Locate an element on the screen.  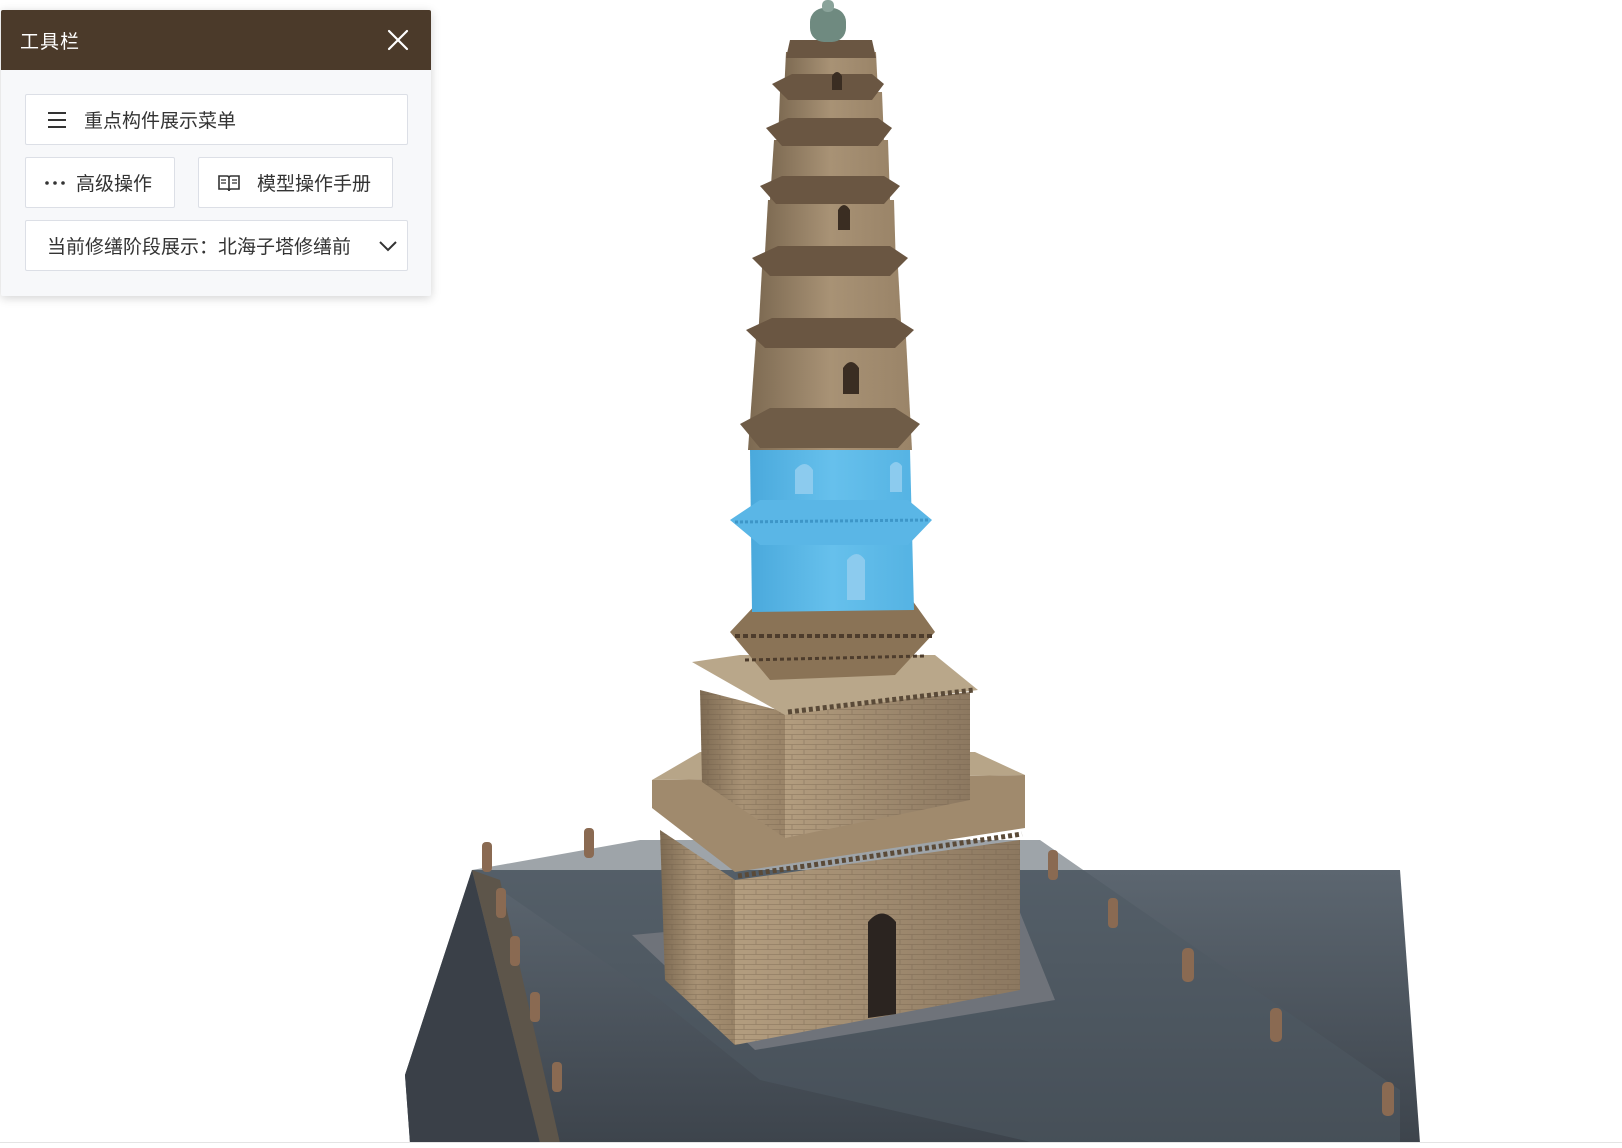
advanced-operations-label: 高级操作 is located at coordinates (114, 184).